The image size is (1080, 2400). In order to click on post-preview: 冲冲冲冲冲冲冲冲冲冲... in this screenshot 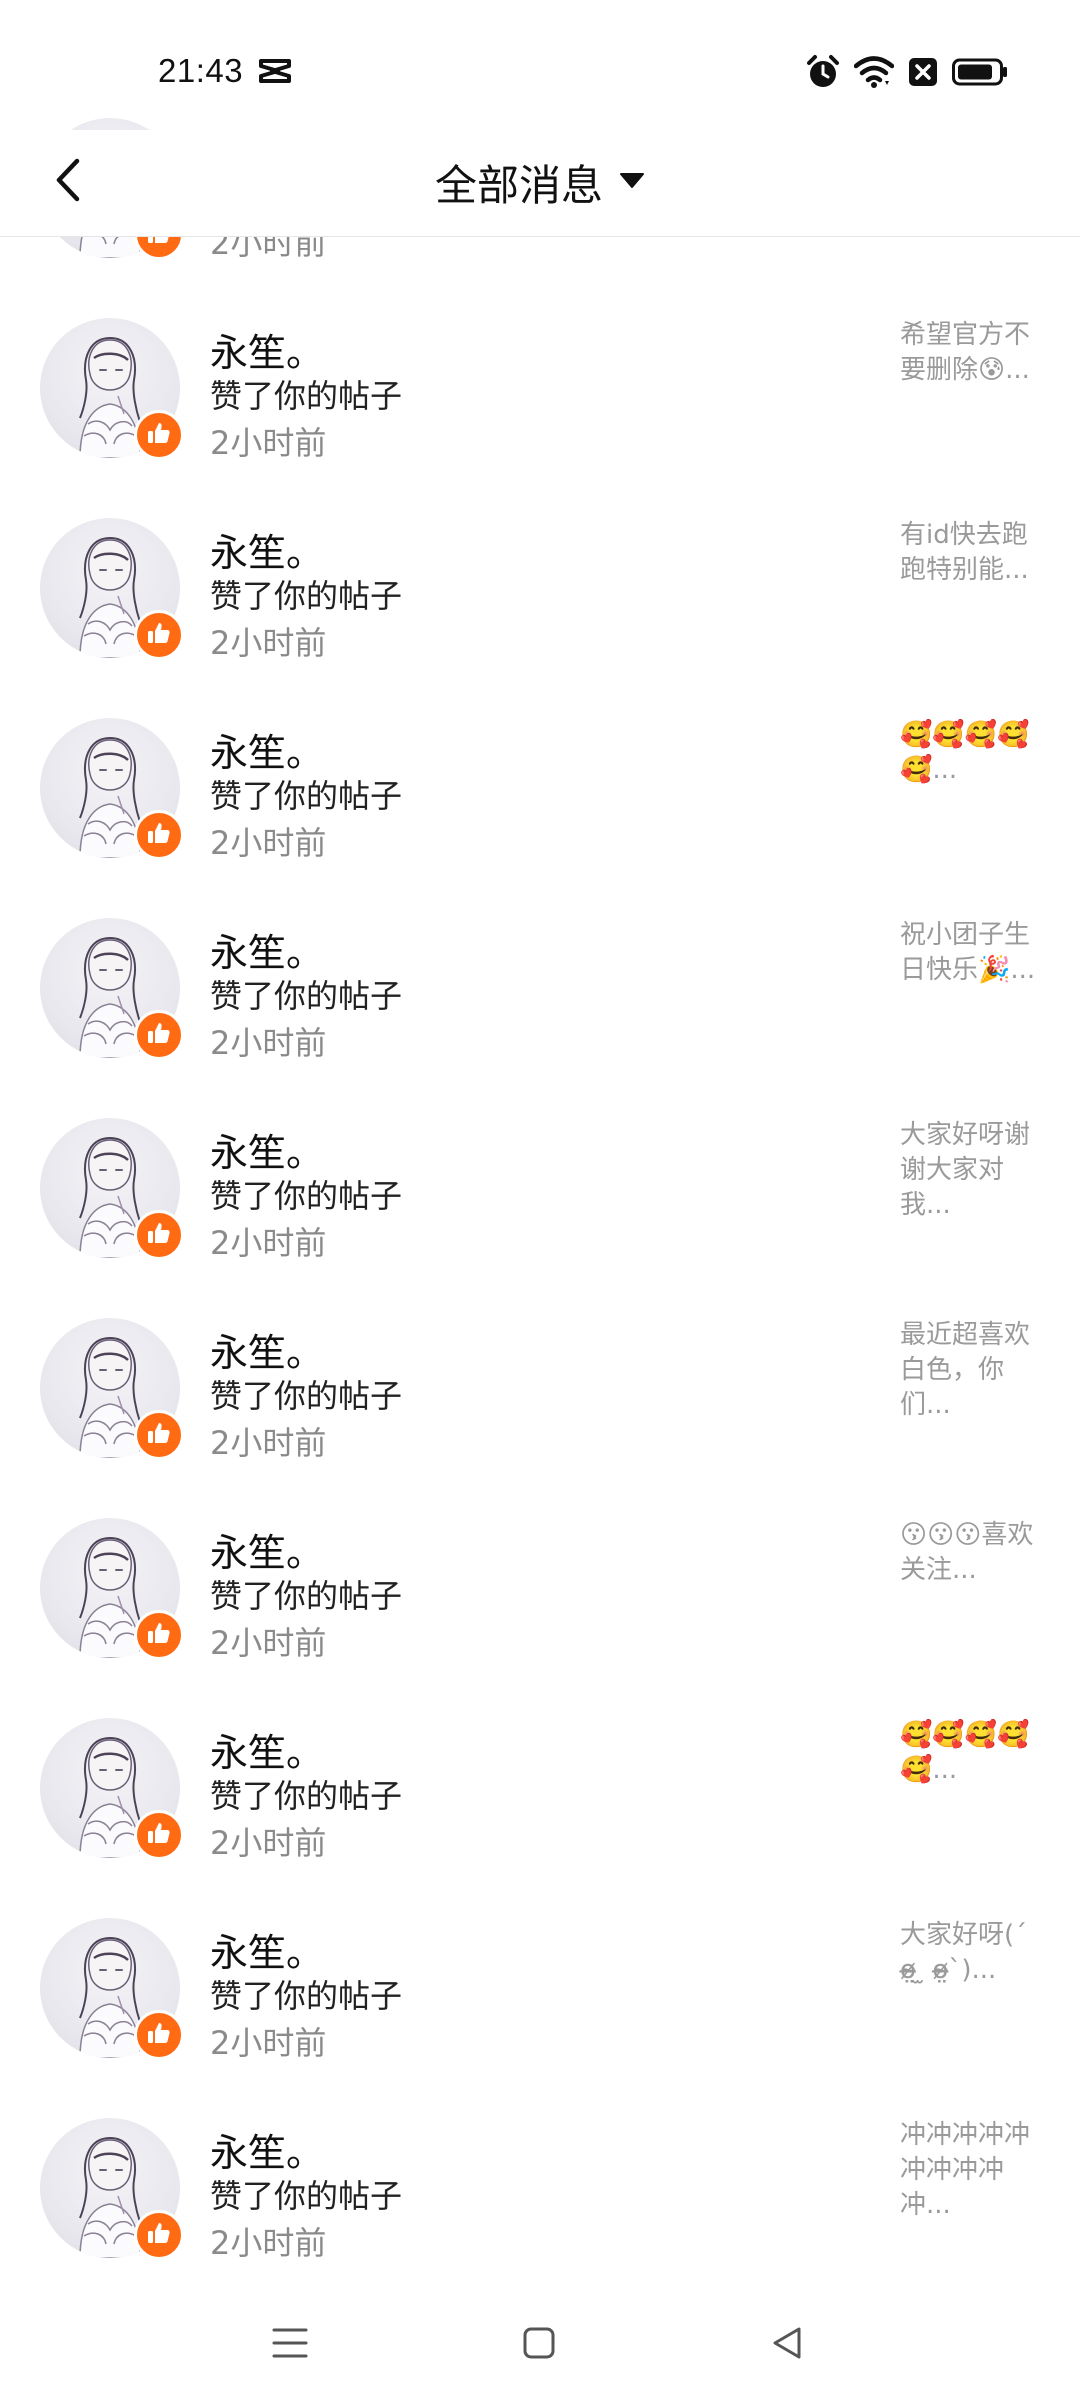, I will do `click(970, 2170)`.